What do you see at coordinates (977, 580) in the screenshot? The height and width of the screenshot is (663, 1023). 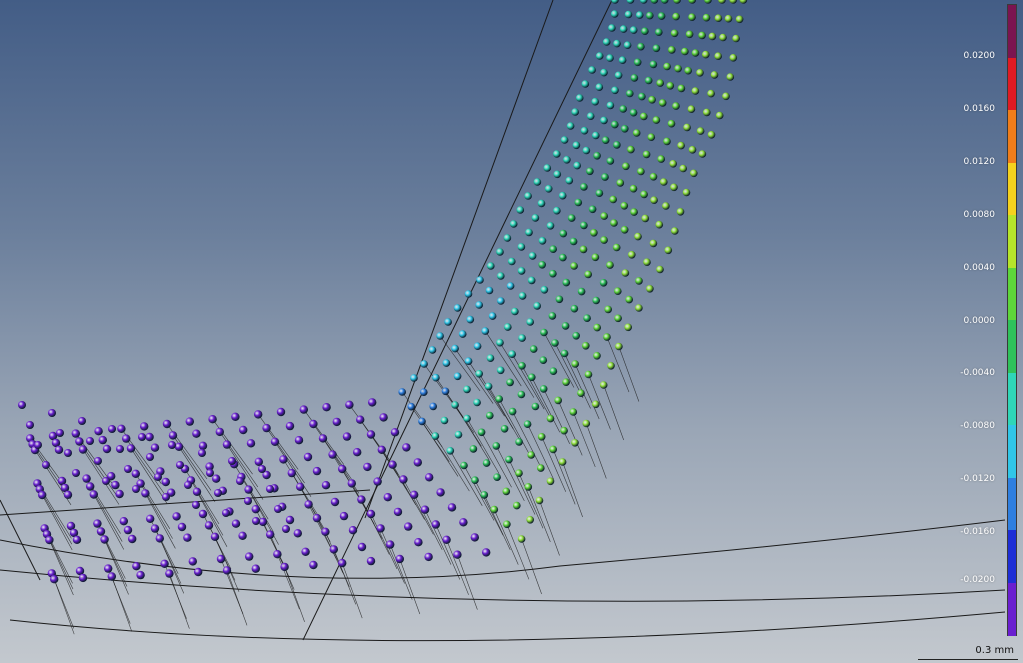 I see `color-scale-tick-label: -0.0200` at bounding box center [977, 580].